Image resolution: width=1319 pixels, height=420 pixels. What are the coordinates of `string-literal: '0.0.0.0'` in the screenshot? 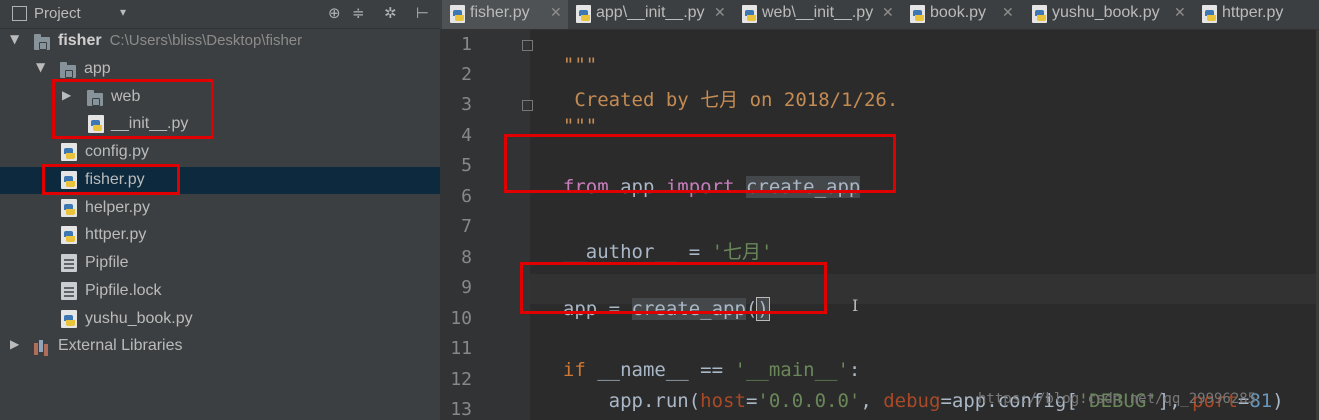 It's located at (809, 401).